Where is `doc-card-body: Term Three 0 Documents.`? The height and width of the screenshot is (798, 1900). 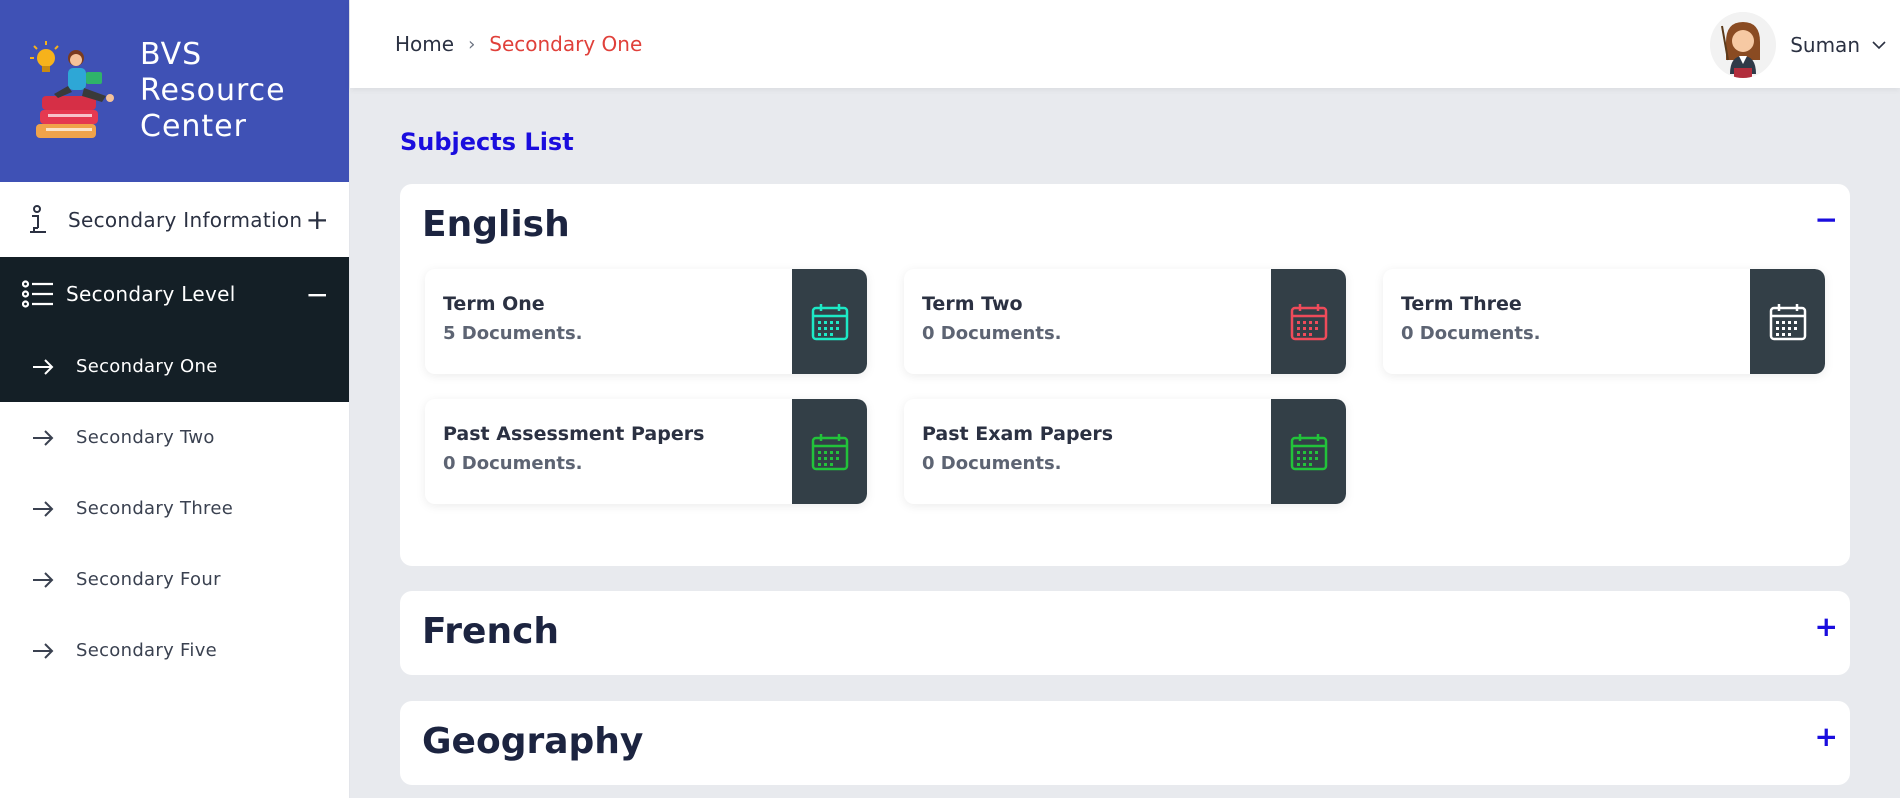
doc-card-body: Term Three 0 Documents. is located at coordinates (1566, 321).